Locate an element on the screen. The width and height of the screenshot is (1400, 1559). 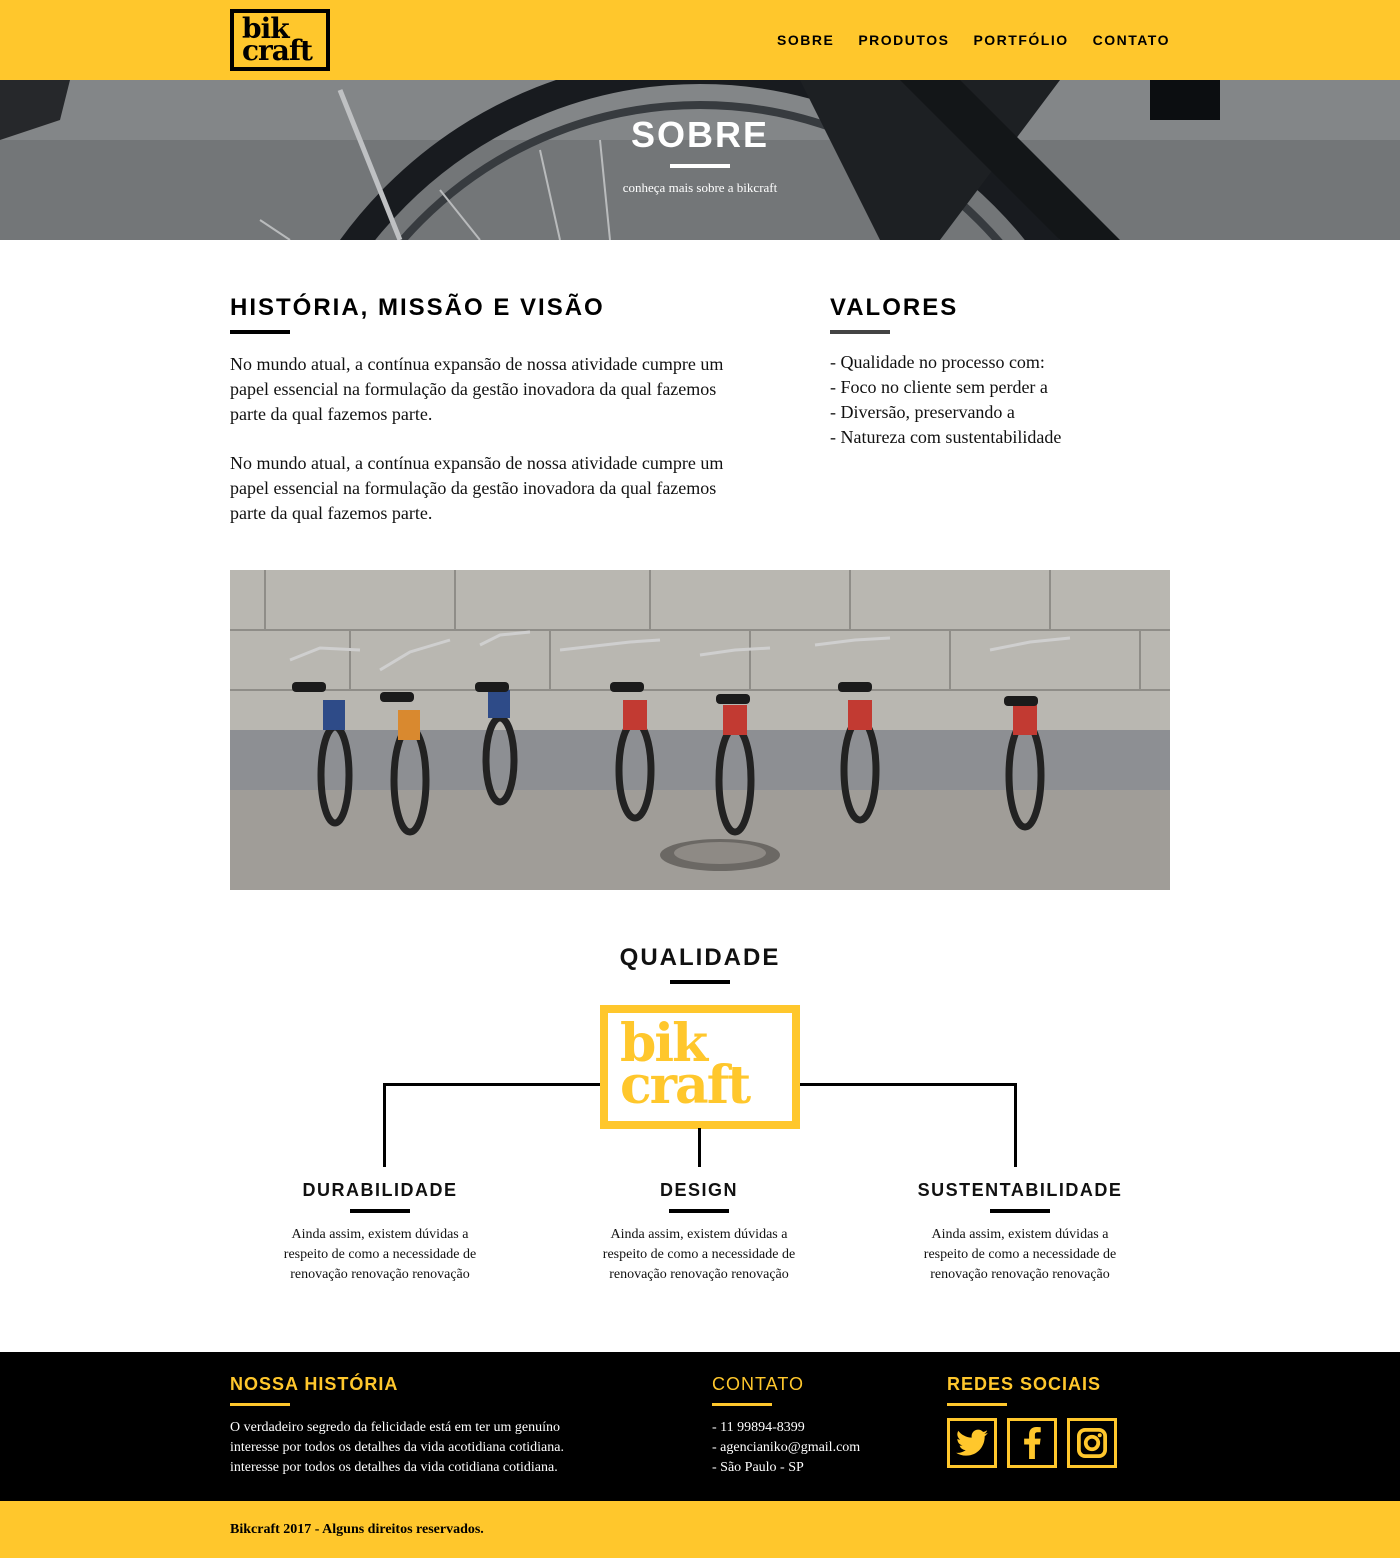
contact-email: - agencianiko@gmail.com is located at coordinates (829, 1448).